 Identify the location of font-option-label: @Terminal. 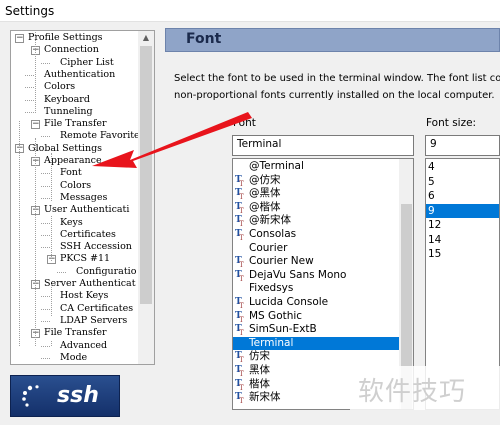
(276, 166).